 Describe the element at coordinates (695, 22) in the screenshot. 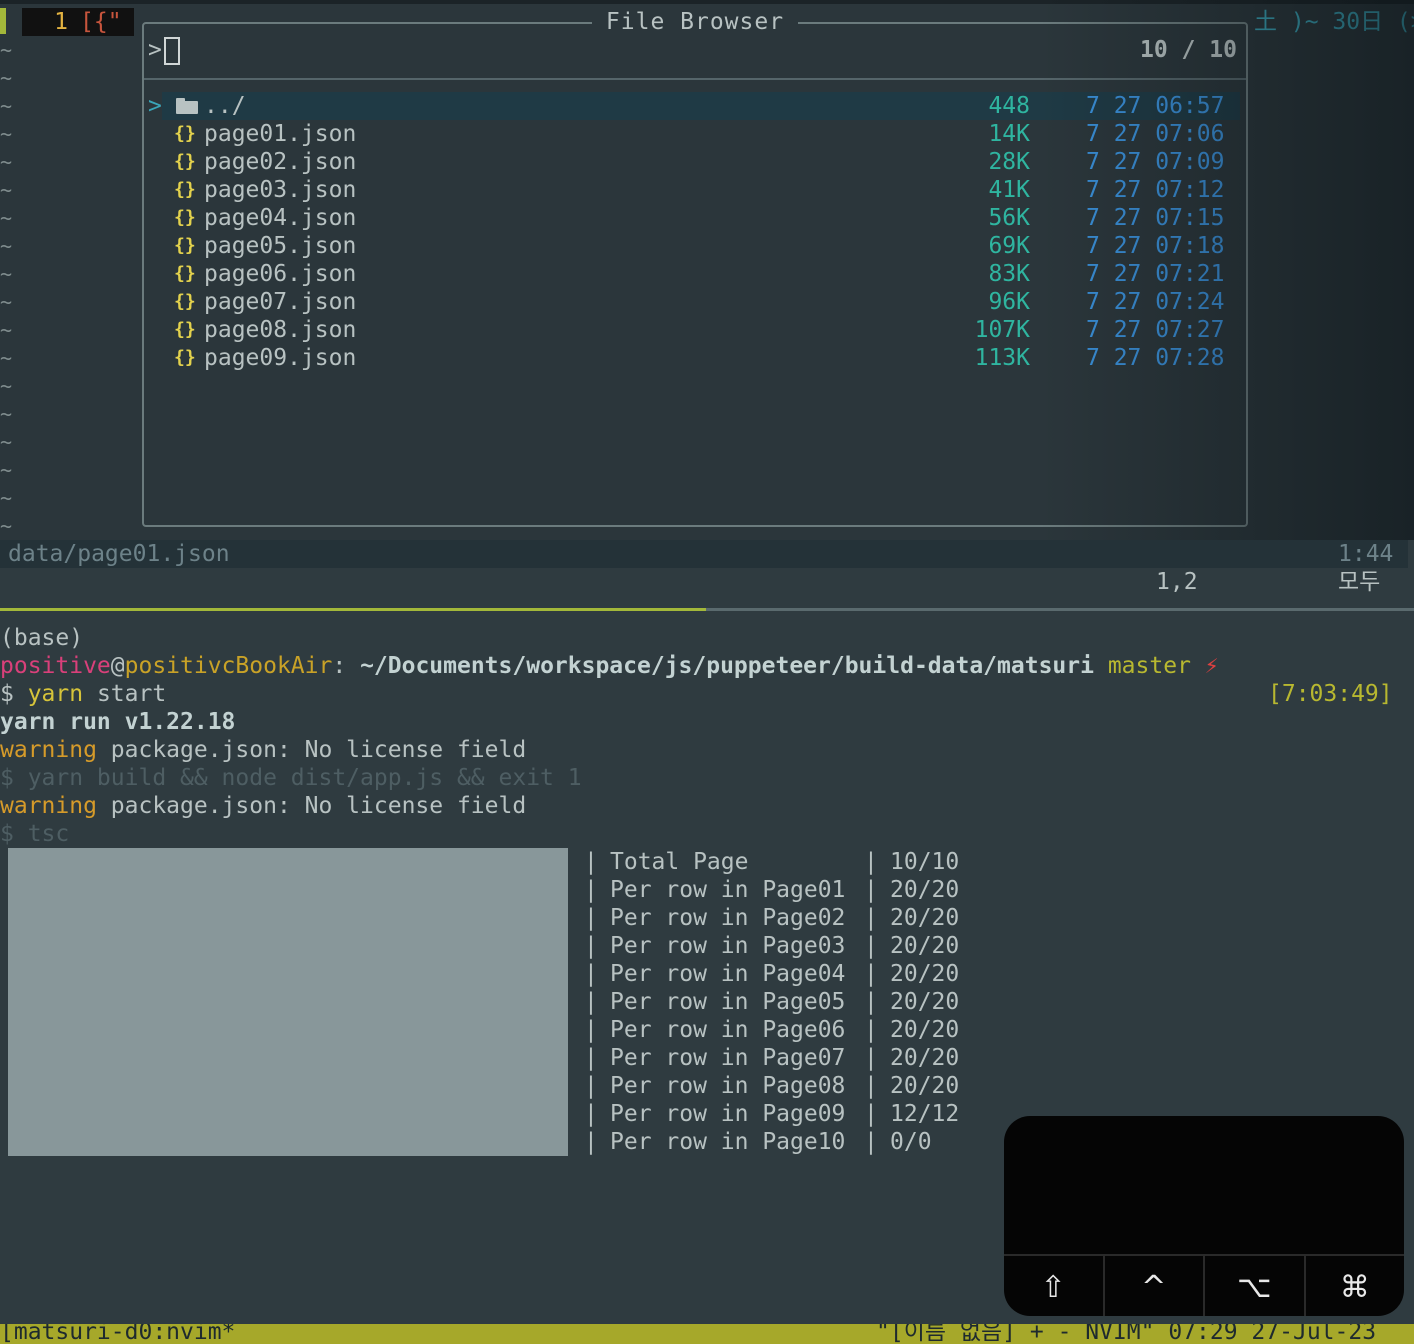

I see `file-browser-title: File Browser` at that location.